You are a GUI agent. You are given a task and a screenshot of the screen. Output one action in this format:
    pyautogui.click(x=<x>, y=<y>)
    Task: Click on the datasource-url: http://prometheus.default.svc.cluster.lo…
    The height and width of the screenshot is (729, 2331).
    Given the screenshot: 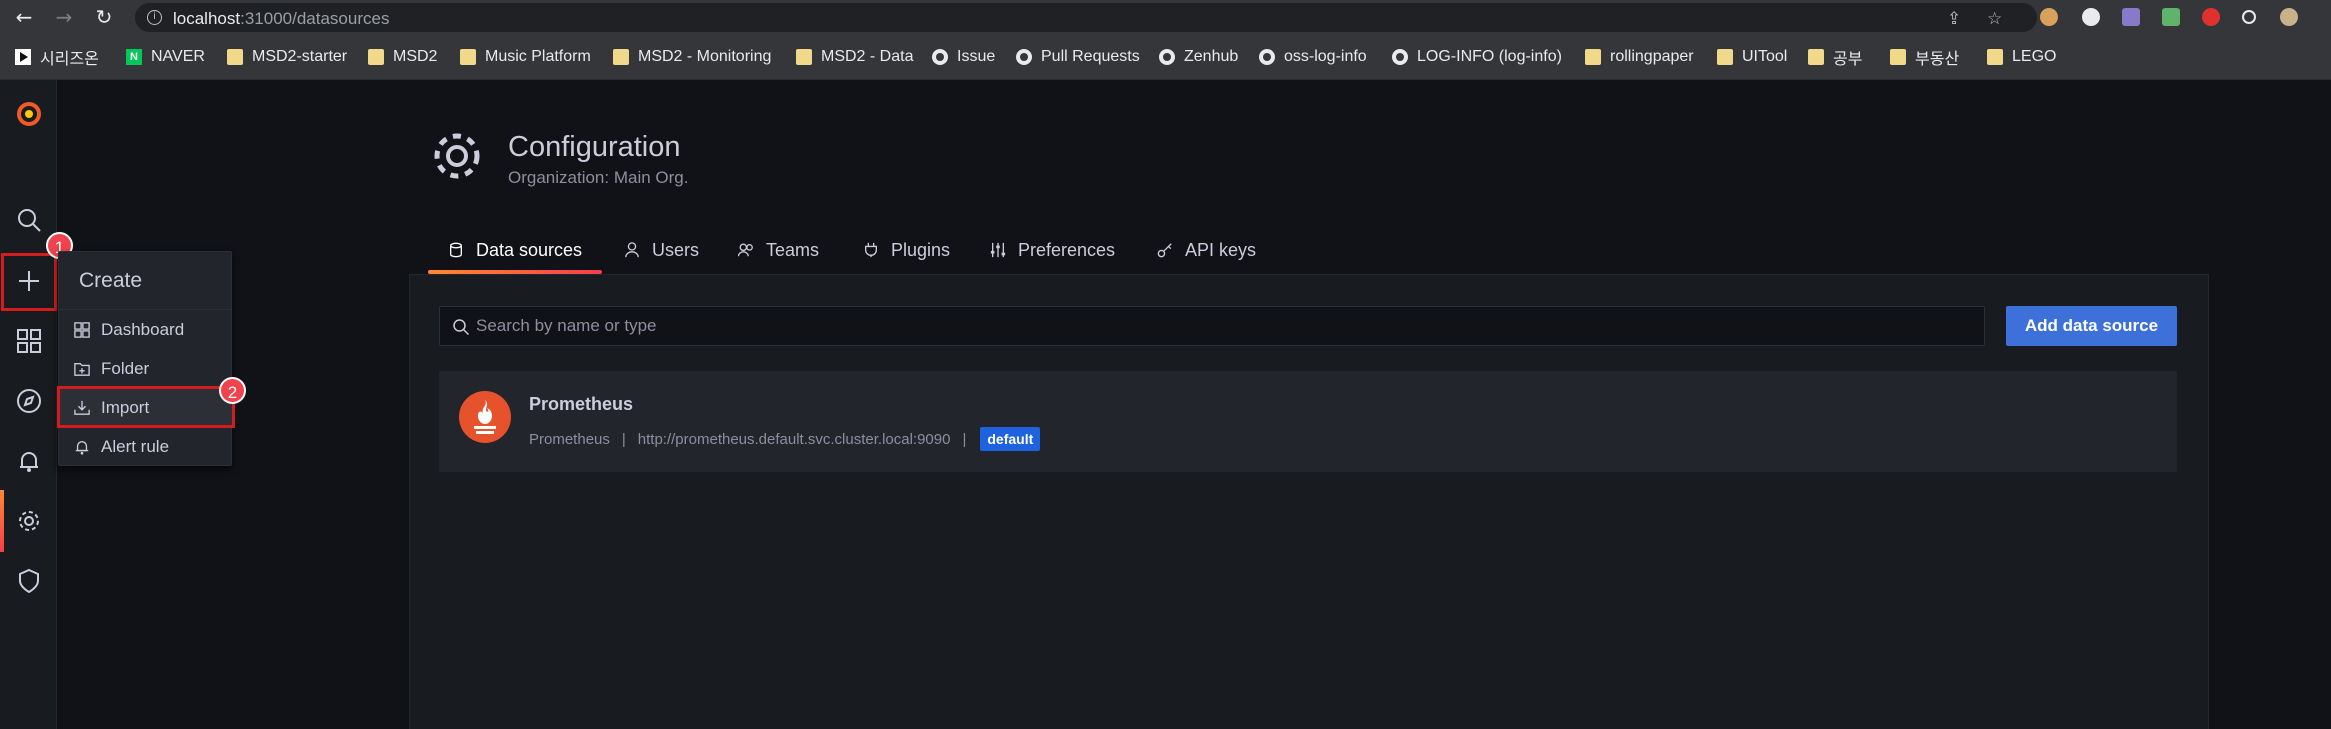 What is the action you would take?
    pyautogui.click(x=794, y=439)
    